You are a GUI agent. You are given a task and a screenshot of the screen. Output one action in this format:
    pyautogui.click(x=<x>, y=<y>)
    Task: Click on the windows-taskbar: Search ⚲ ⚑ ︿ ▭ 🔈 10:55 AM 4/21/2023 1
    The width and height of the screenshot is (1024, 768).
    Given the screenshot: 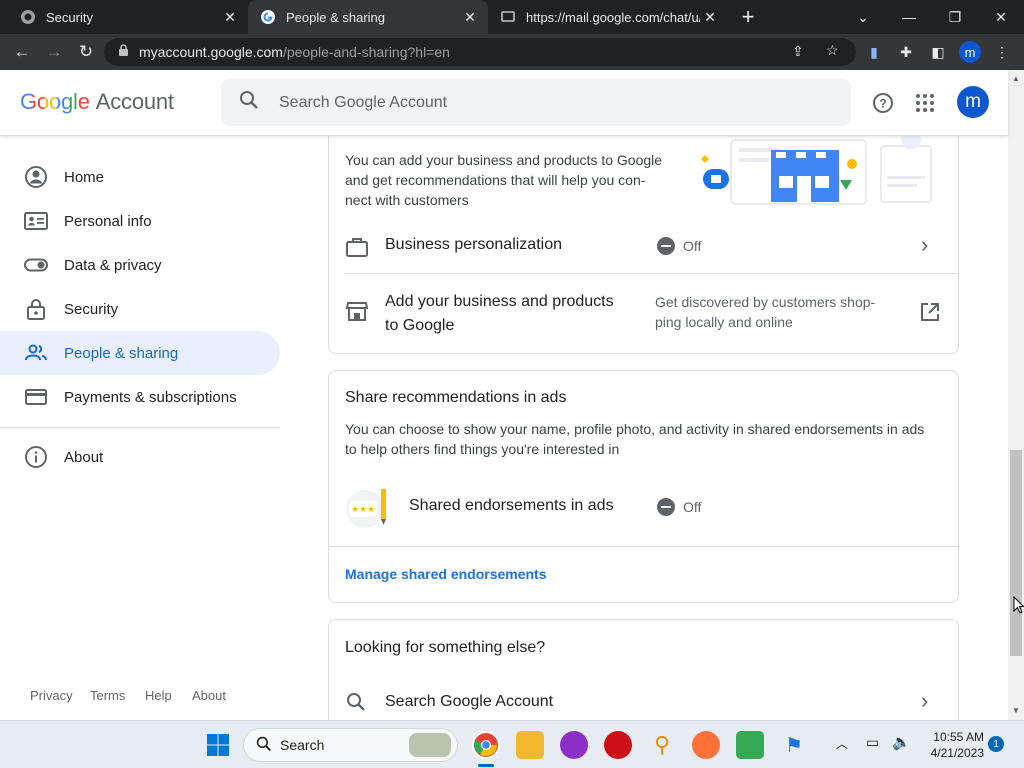 What is the action you would take?
    pyautogui.click(x=512, y=744)
    